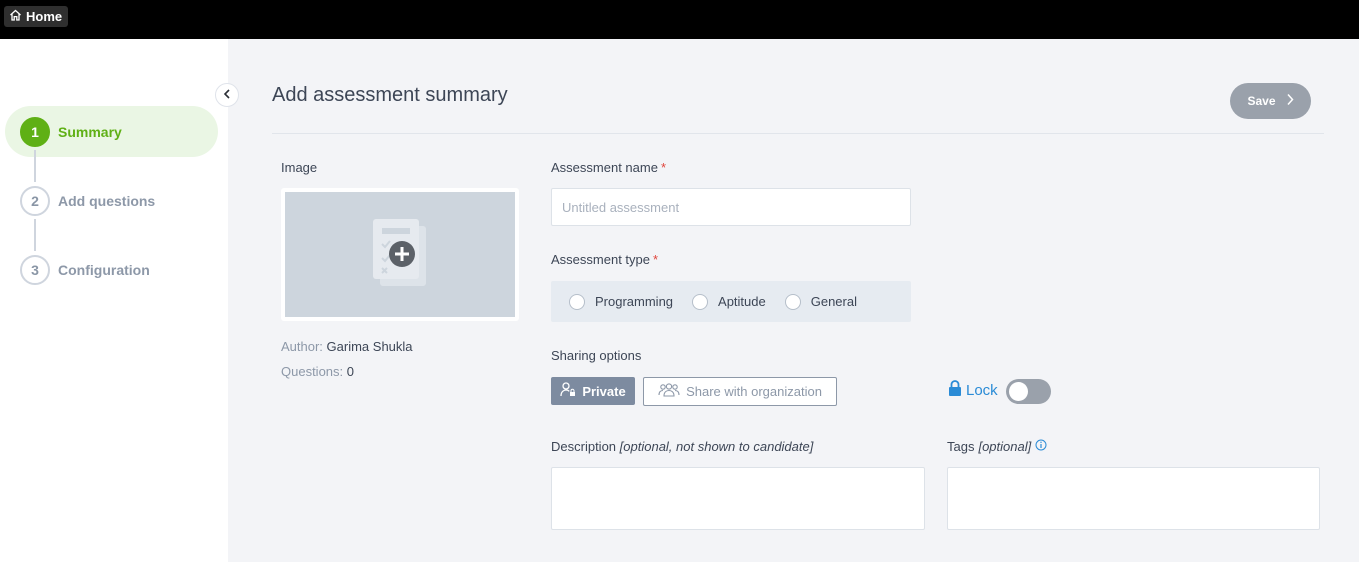 The height and width of the screenshot is (562, 1359). Describe the element at coordinates (833, 301) in the screenshot. I see `radio-label: General` at that location.